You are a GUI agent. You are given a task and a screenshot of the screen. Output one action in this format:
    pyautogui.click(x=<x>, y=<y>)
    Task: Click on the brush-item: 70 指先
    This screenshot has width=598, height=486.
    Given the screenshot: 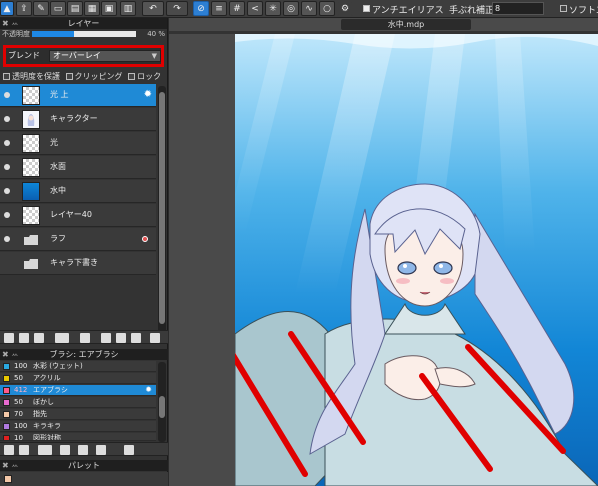 What is the action you would take?
    pyautogui.click(x=78, y=414)
    